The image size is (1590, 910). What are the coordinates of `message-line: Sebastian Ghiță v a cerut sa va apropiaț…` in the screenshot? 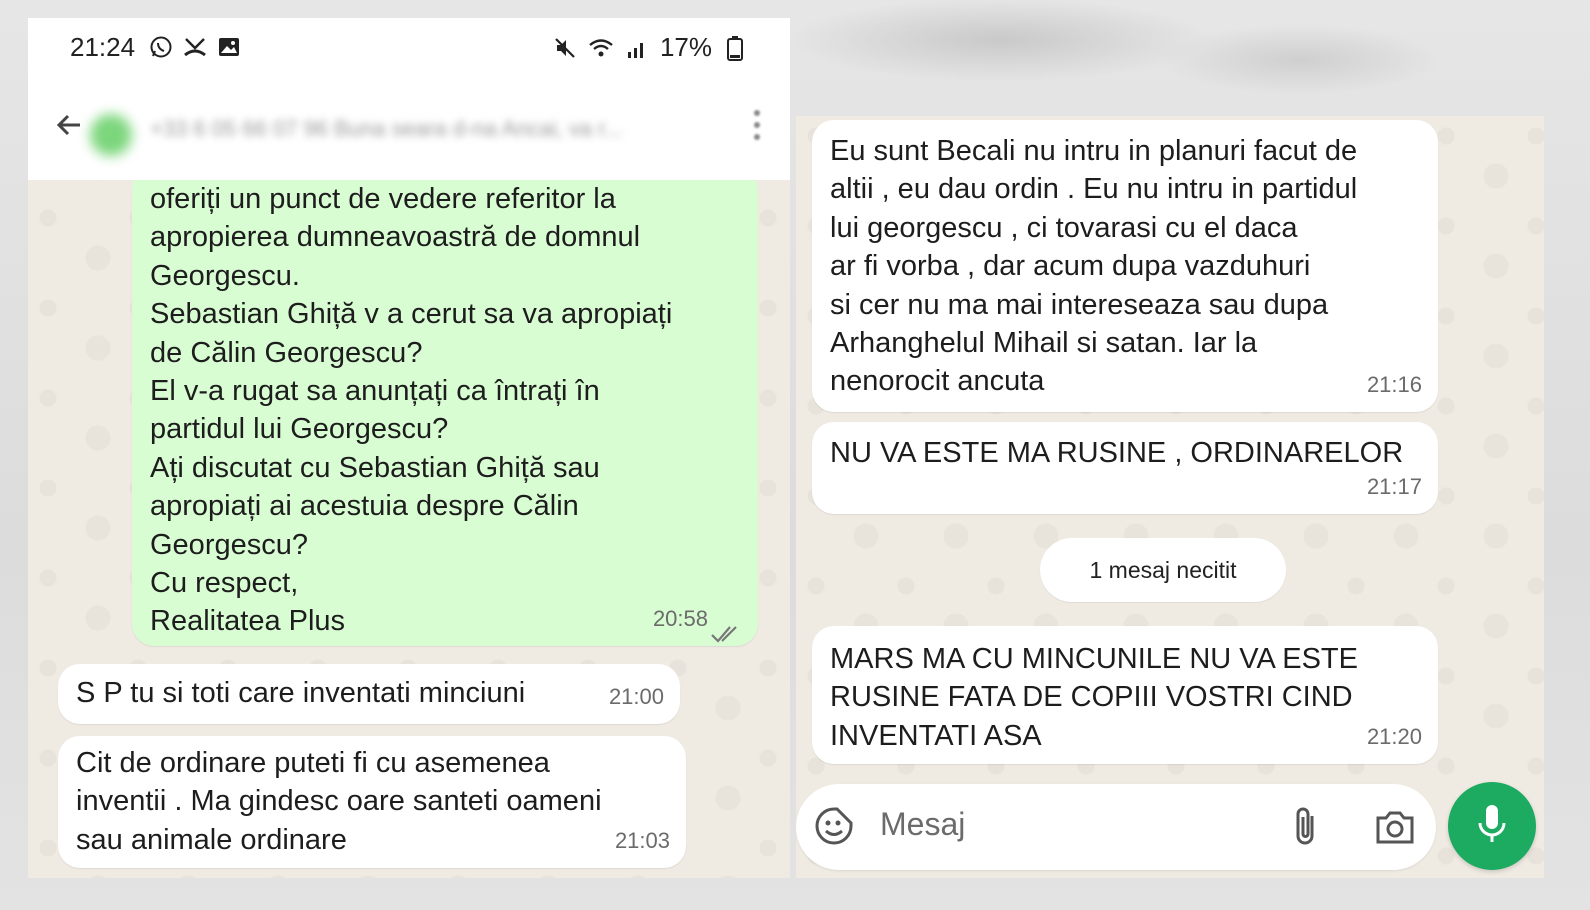 It's located at (411, 314).